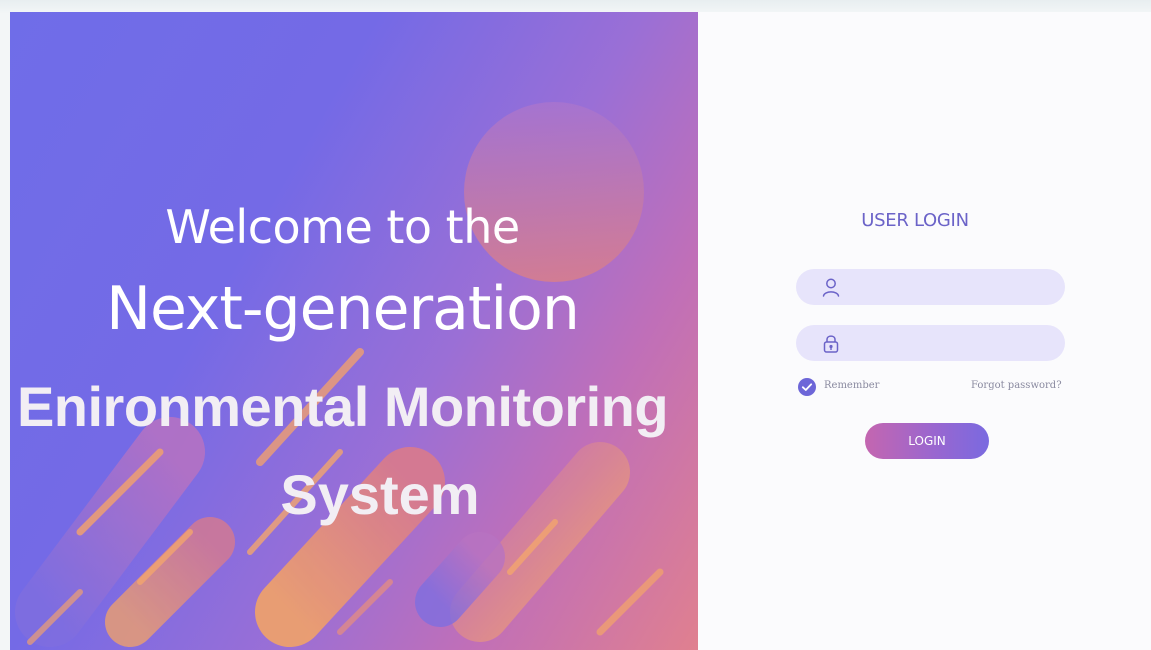 The image size is (1151, 650). What do you see at coordinates (927, 441) in the screenshot?
I see `login-button: LOGIN` at bounding box center [927, 441].